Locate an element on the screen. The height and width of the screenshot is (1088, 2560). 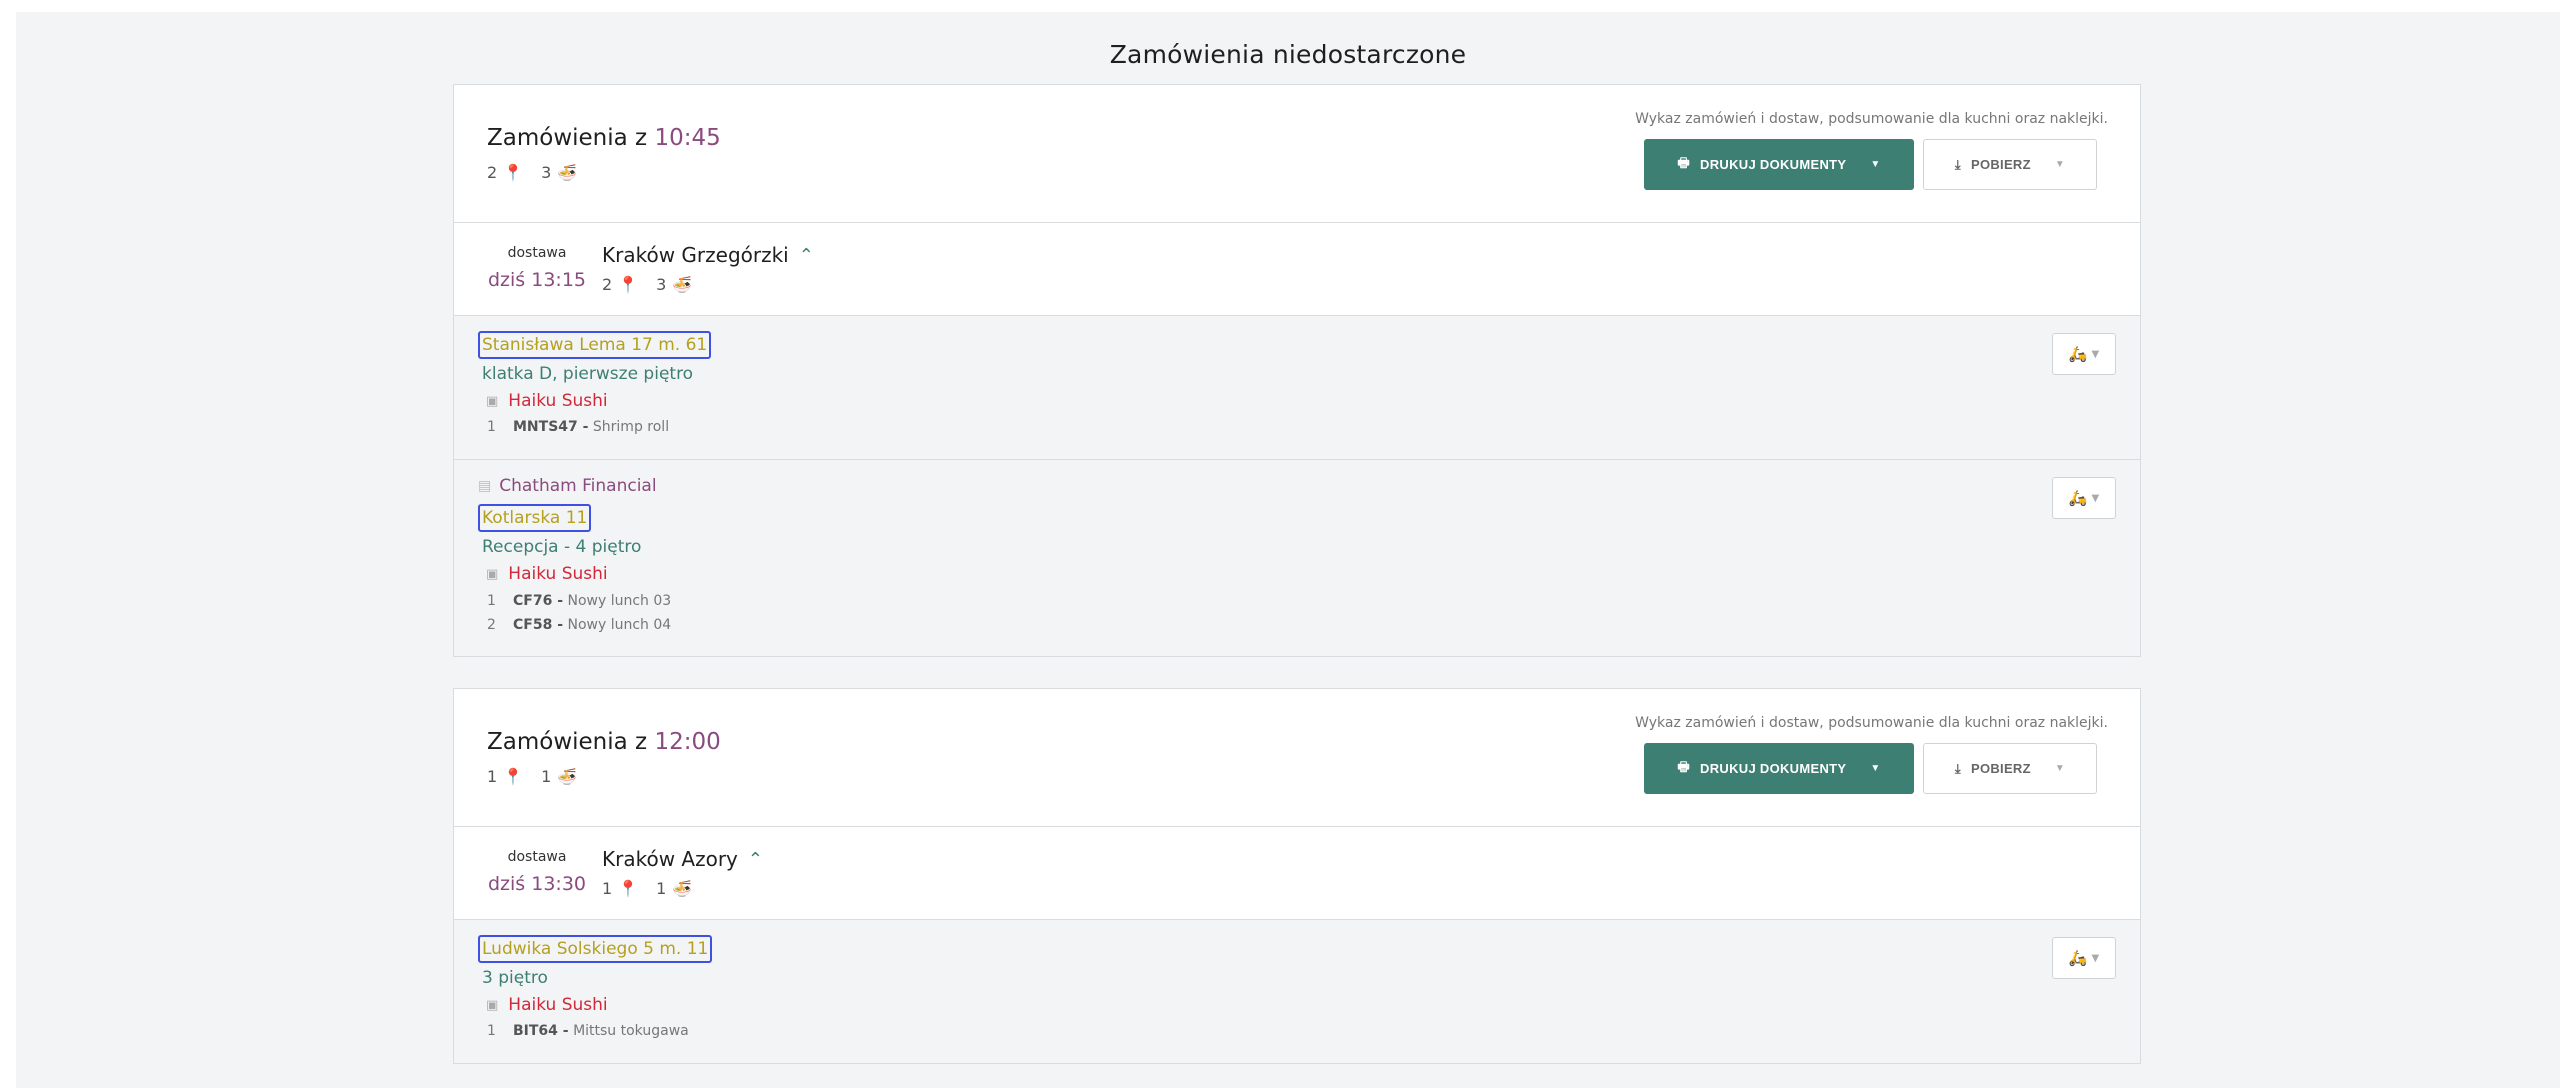
item-name: Mittsu tokugawa is located at coordinates (631, 1031).